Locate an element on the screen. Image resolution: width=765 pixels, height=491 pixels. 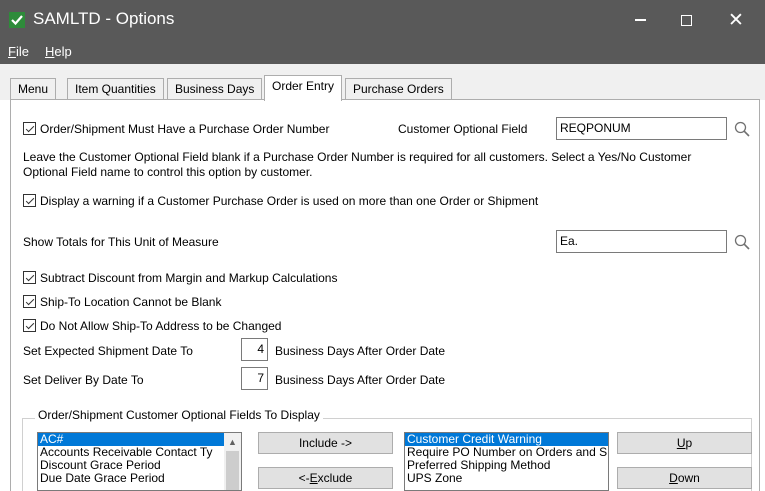
close-button: ✕ is located at coordinates (736, 20).